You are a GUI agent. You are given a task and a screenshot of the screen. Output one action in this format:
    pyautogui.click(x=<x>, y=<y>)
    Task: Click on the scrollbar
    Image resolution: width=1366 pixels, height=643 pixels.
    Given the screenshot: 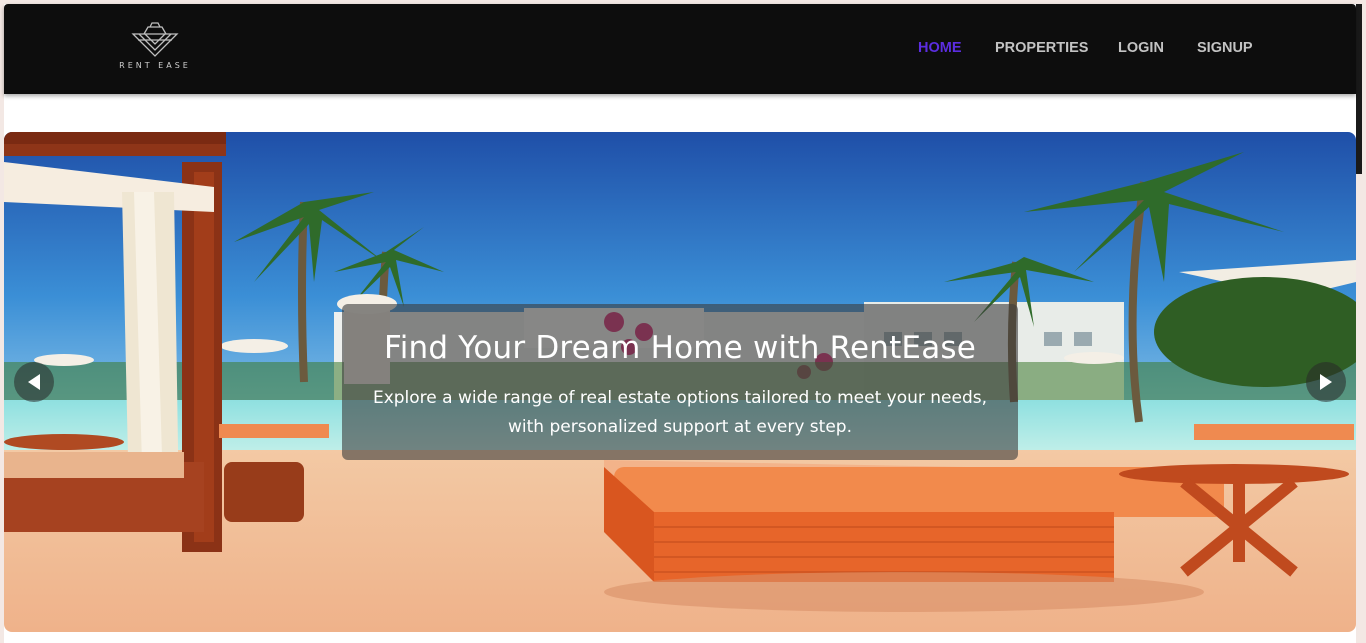 What is the action you would take?
    pyautogui.click(x=1359, y=89)
    